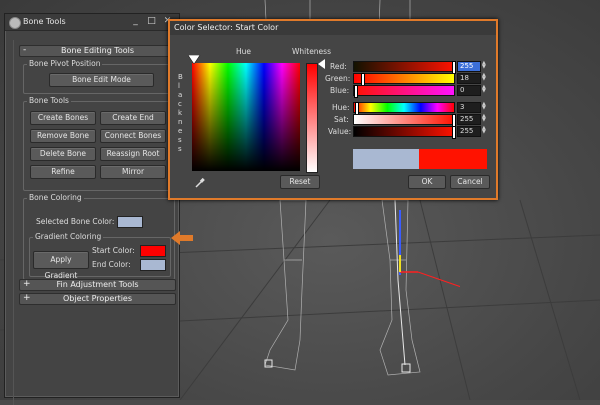  Describe the element at coordinates (135, 21) in the screenshot. I see `minimize-button: _` at that location.